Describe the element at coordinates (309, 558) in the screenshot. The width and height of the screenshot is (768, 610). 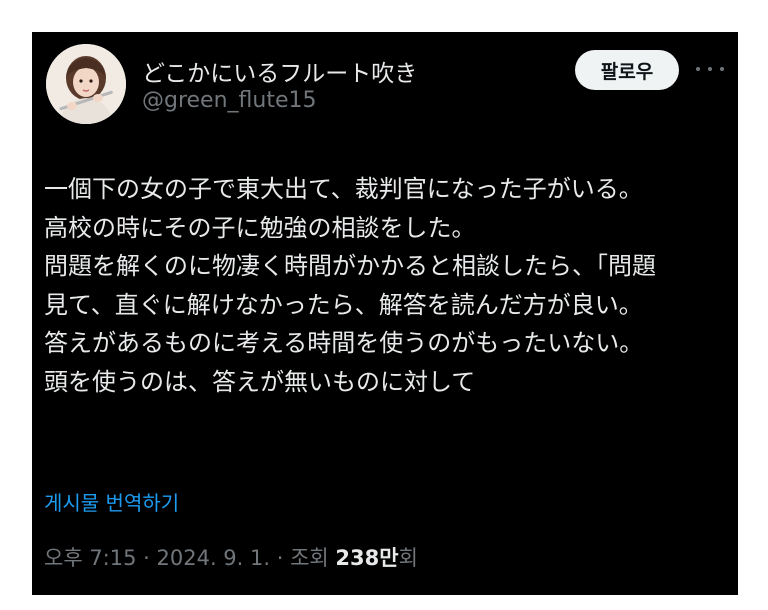
I see `views-label: 조회` at that location.